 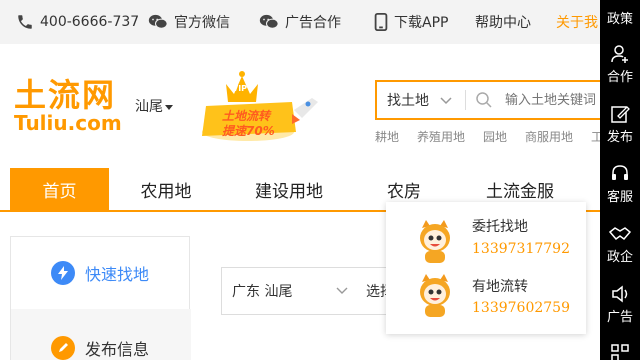 What do you see at coordinates (381, 22) in the screenshot?
I see `mobile-icon` at bounding box center [381, 22].